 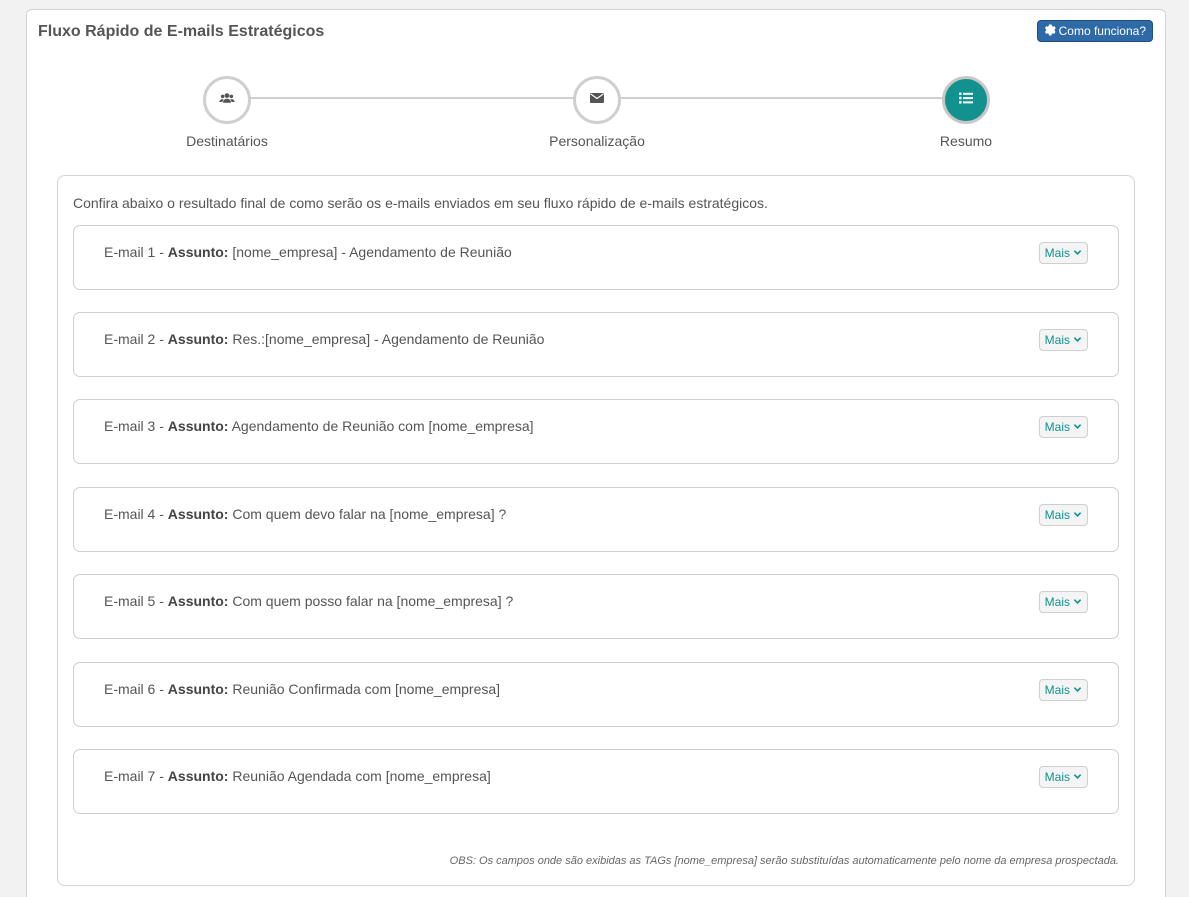 I want to click on wizard-step-destinatarios: Destinatários, so click(x=227, y=112).